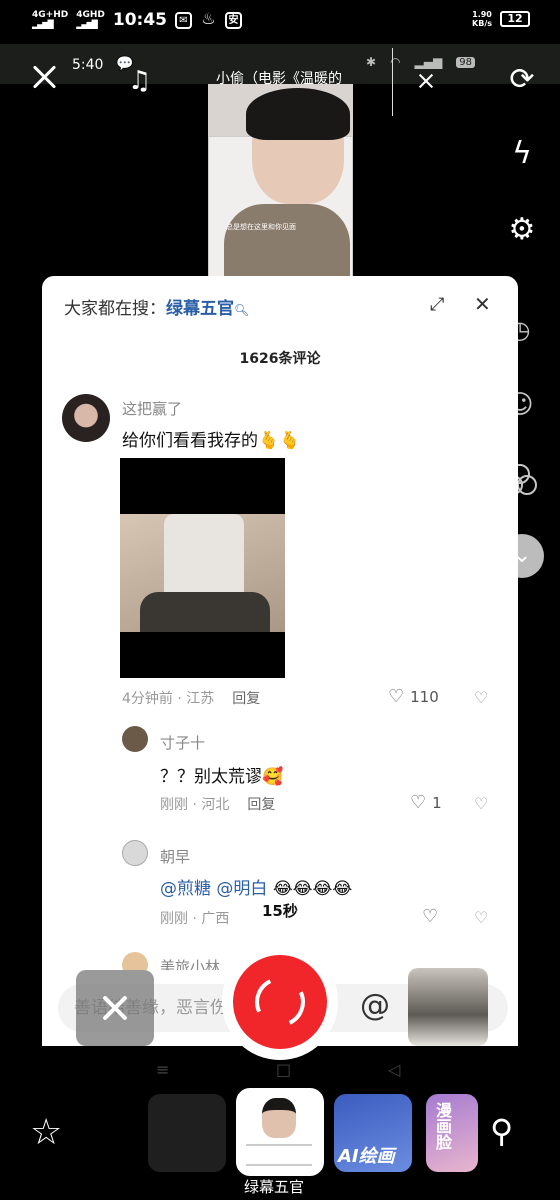 This screenshot has height=1200, width=560. I want to click on nav-back-icon: ◁, so click(394, 1069).